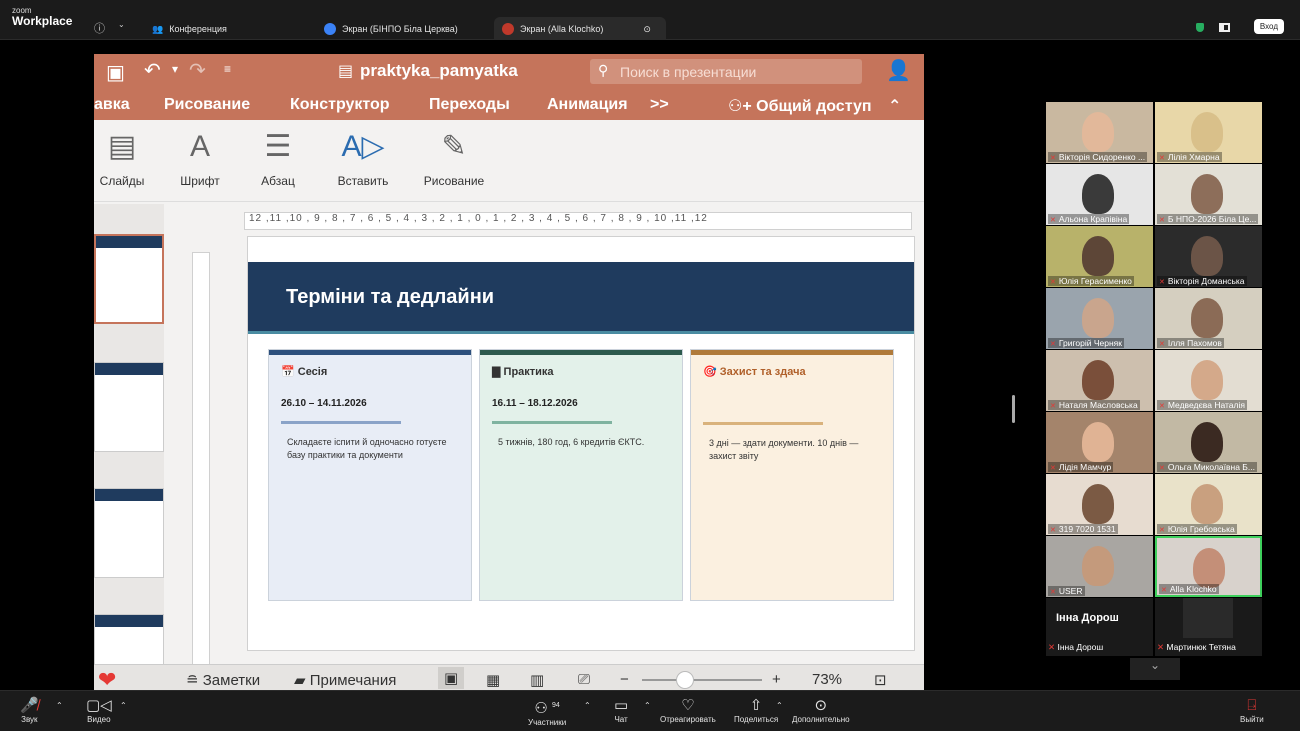  What do you see at coordinates (278, 159) in the screenshot?
I see `paragraph-tool: ☰ Абзац` at bounding box center [278, 159].